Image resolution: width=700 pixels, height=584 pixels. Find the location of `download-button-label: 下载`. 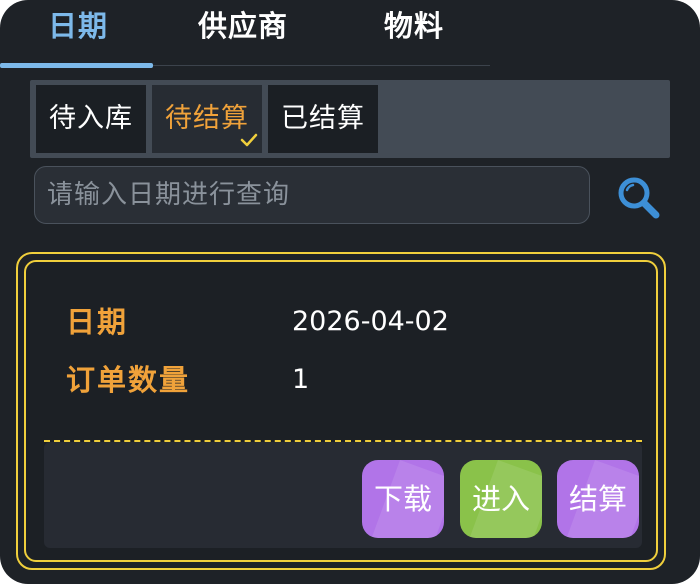

download-button-label: 下载 is located at coordinates (402, 499).